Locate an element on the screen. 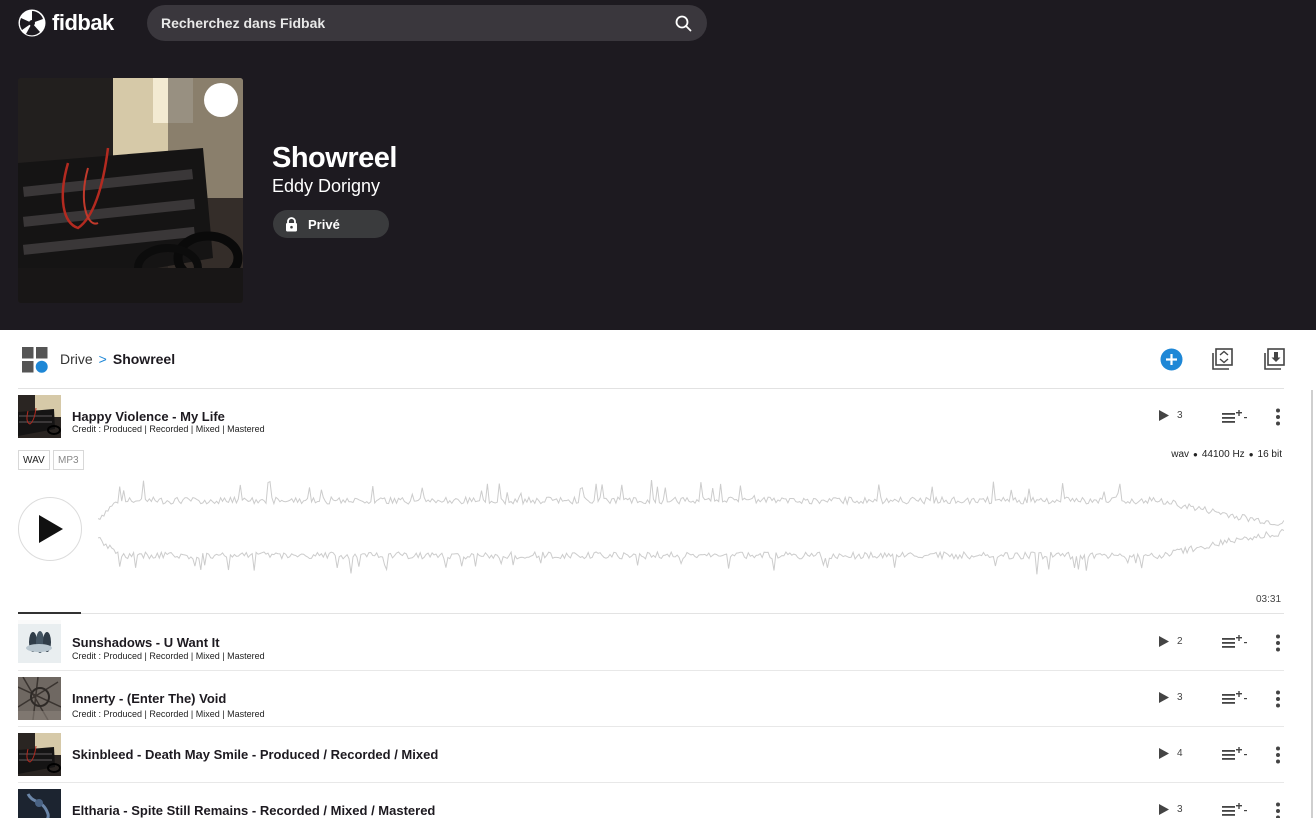 The height and width of the screenshot is (818, 1316). playlist-artist: Eddy Dorigny is located at coordinates (326, 186).